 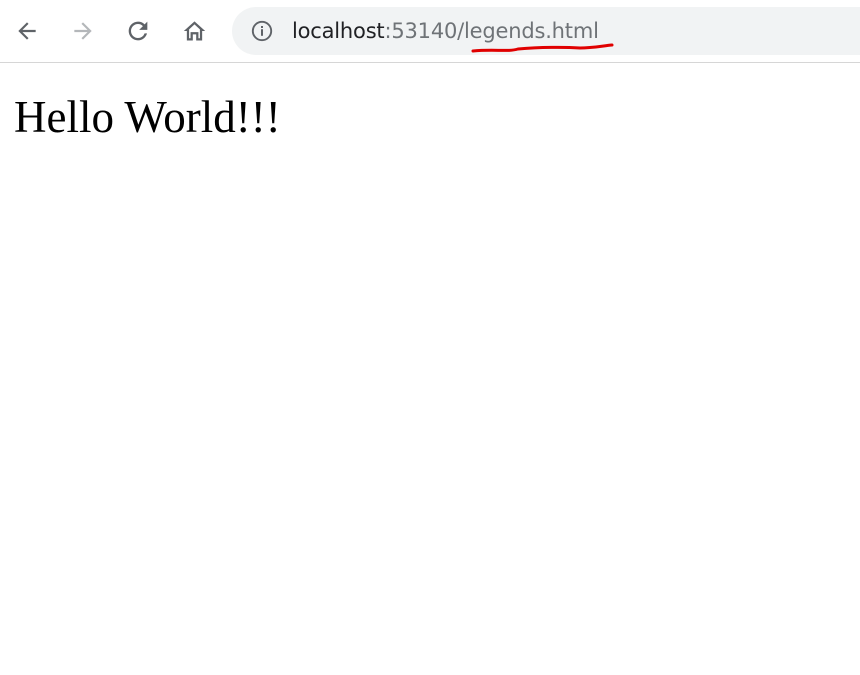 I want to click on forward-button, so click(x=83, y=31).